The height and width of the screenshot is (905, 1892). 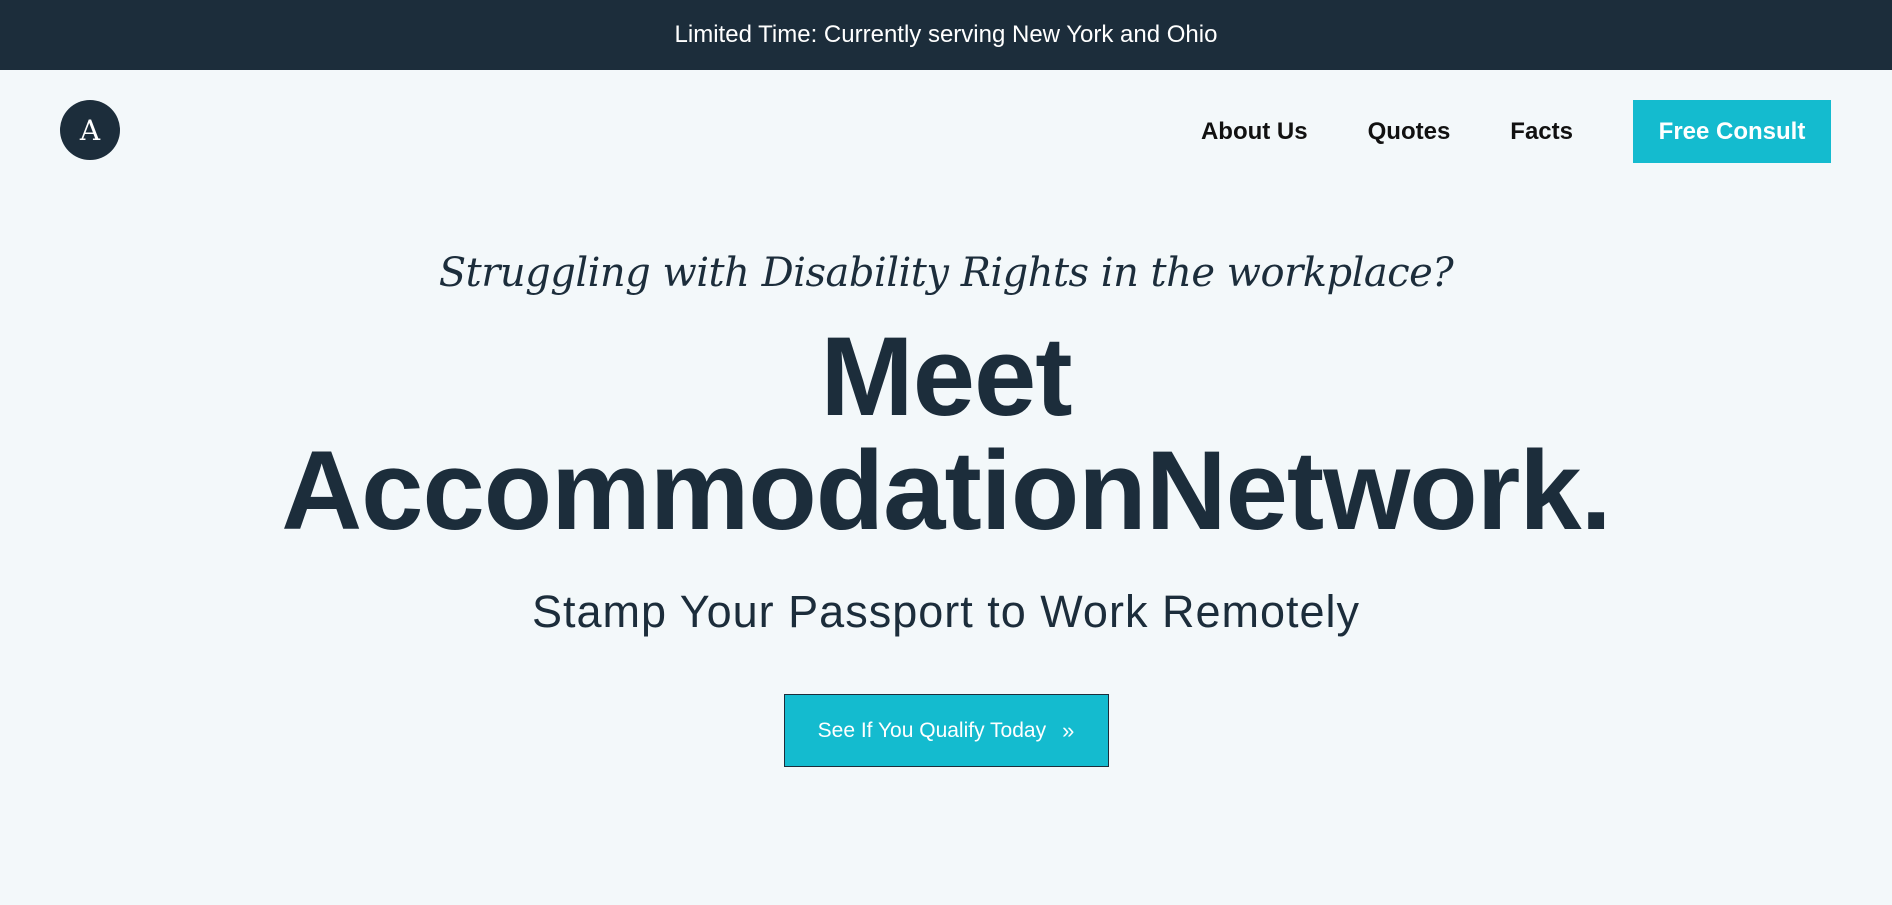 I want to click on hero-headline-line2: AccommodationNetwork., so click(x=946, y=490).